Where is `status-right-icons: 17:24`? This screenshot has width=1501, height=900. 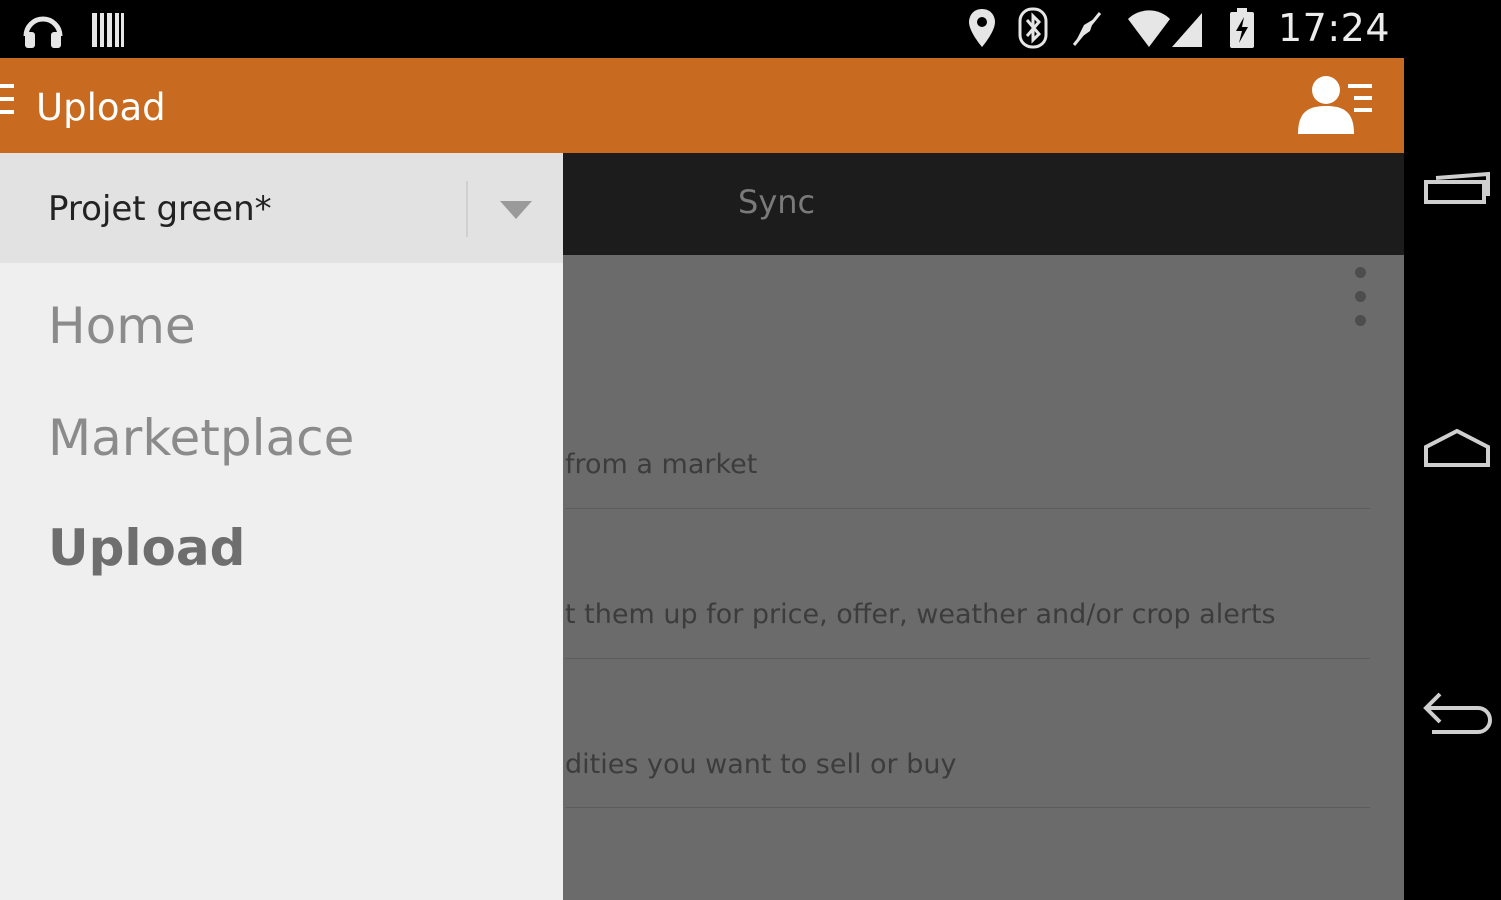 status-right-icons: 17:24 is located at coordinates (1179, 28).